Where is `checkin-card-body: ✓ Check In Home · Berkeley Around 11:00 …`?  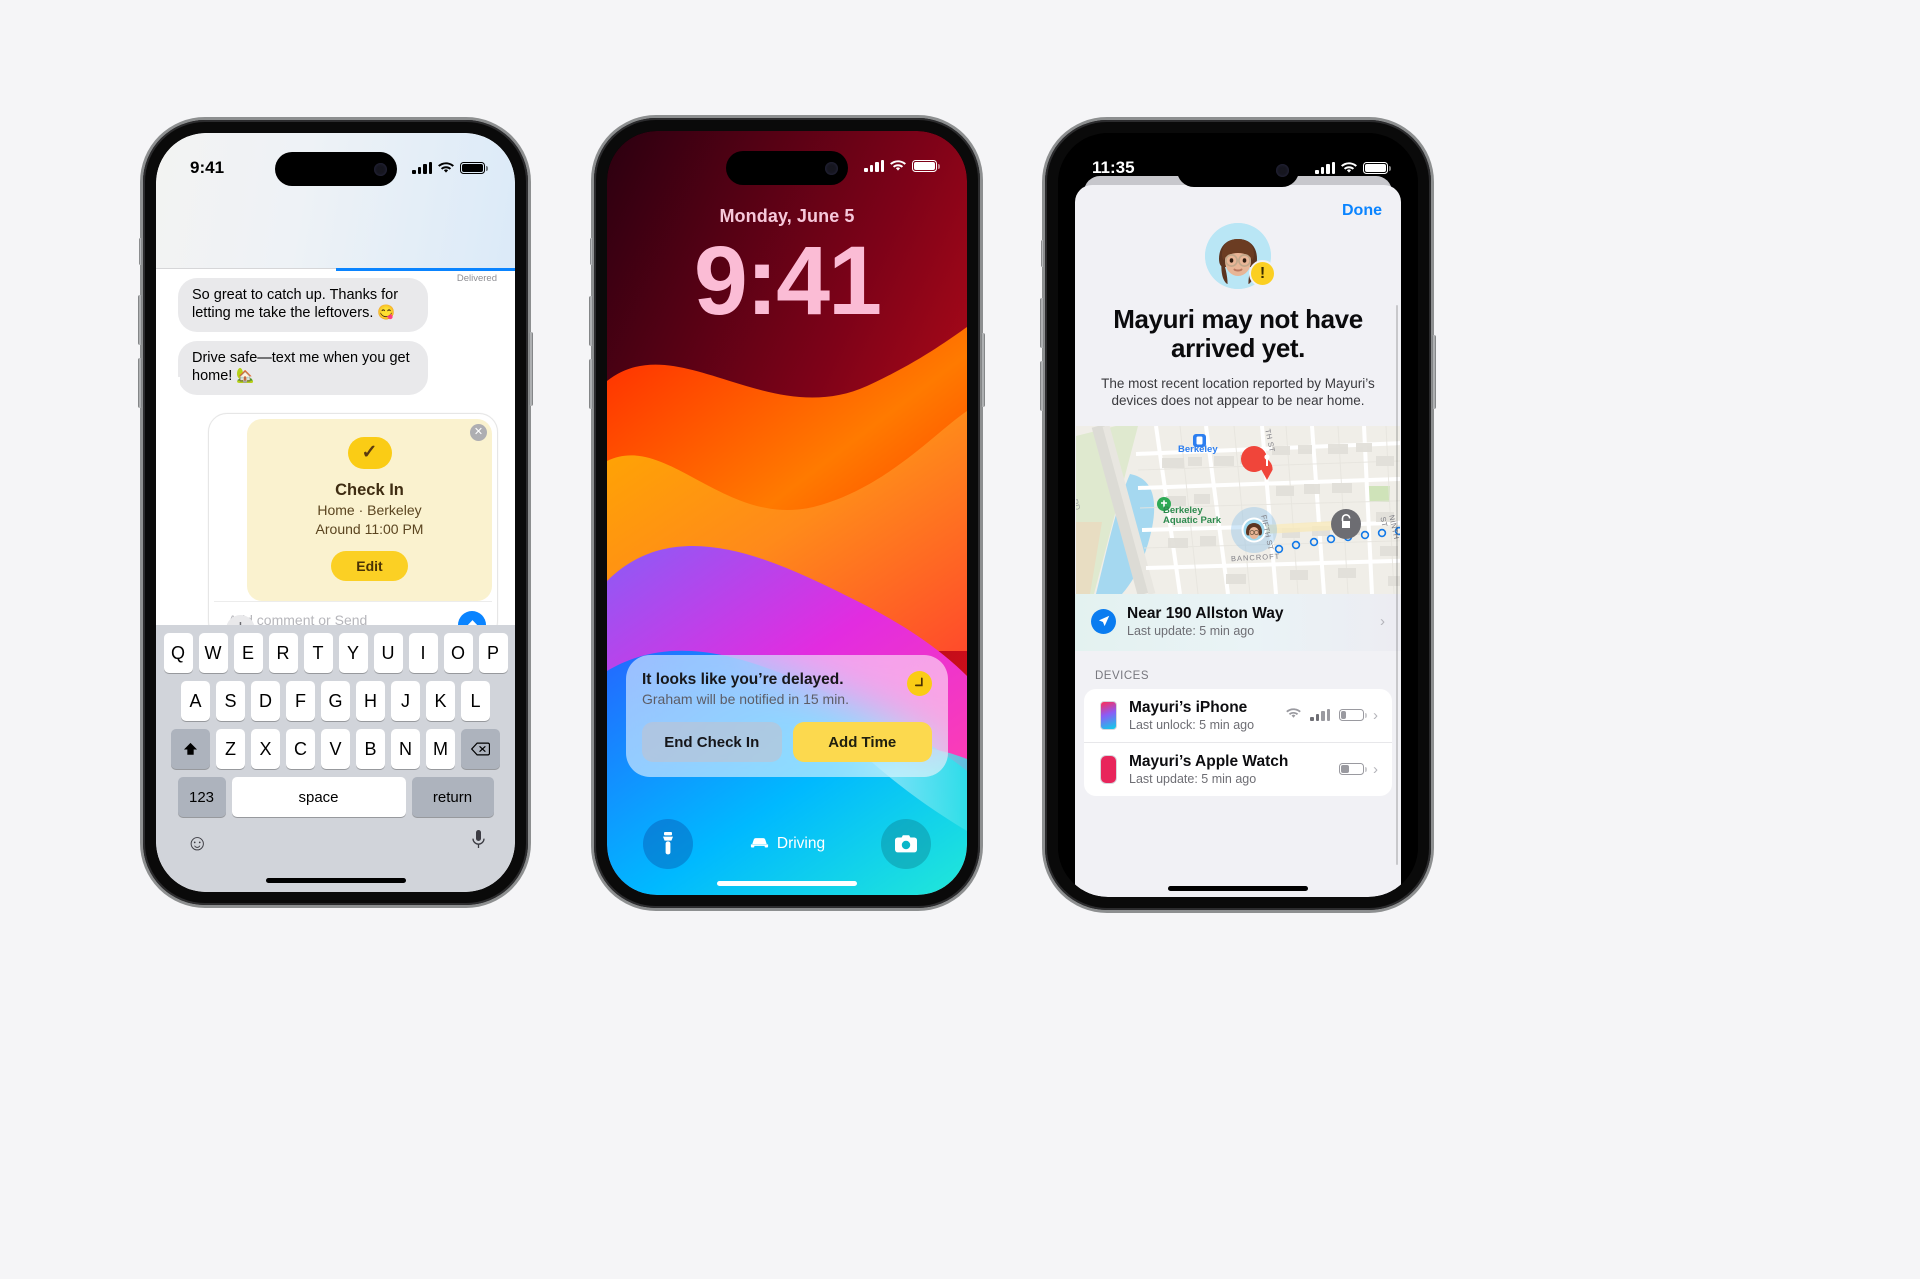
checkin-card-body: ✓ Check In Home · Berkeley Around 11:00 … is located at coordinates (369, 510).